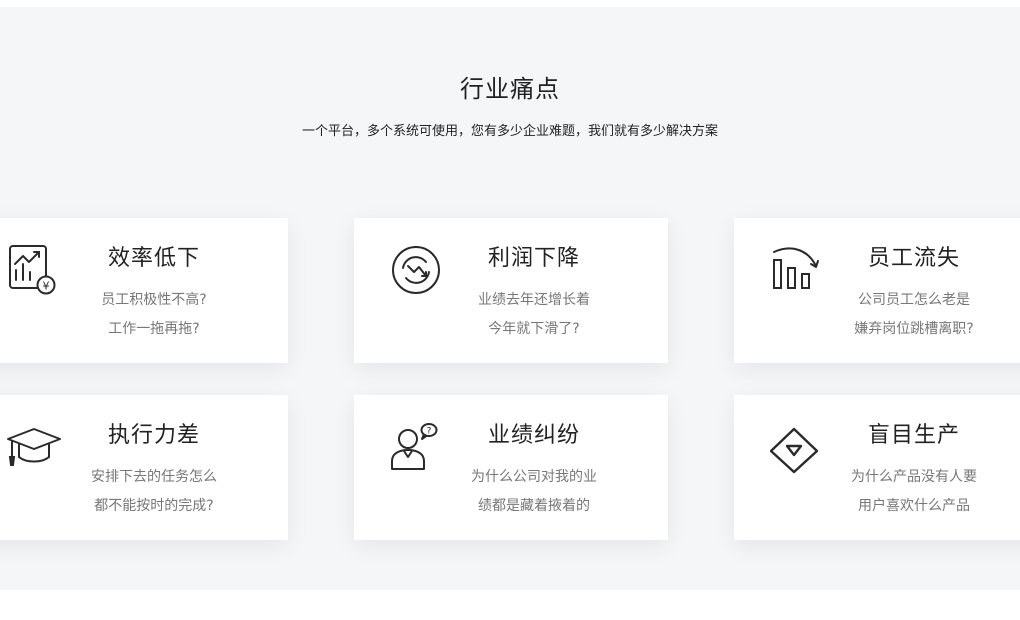  What do you see at coordinates (914, 477) in the screenshot?
I see `card-description-line-1: 为什么产品没有人要` at bounding box center [914, 477].